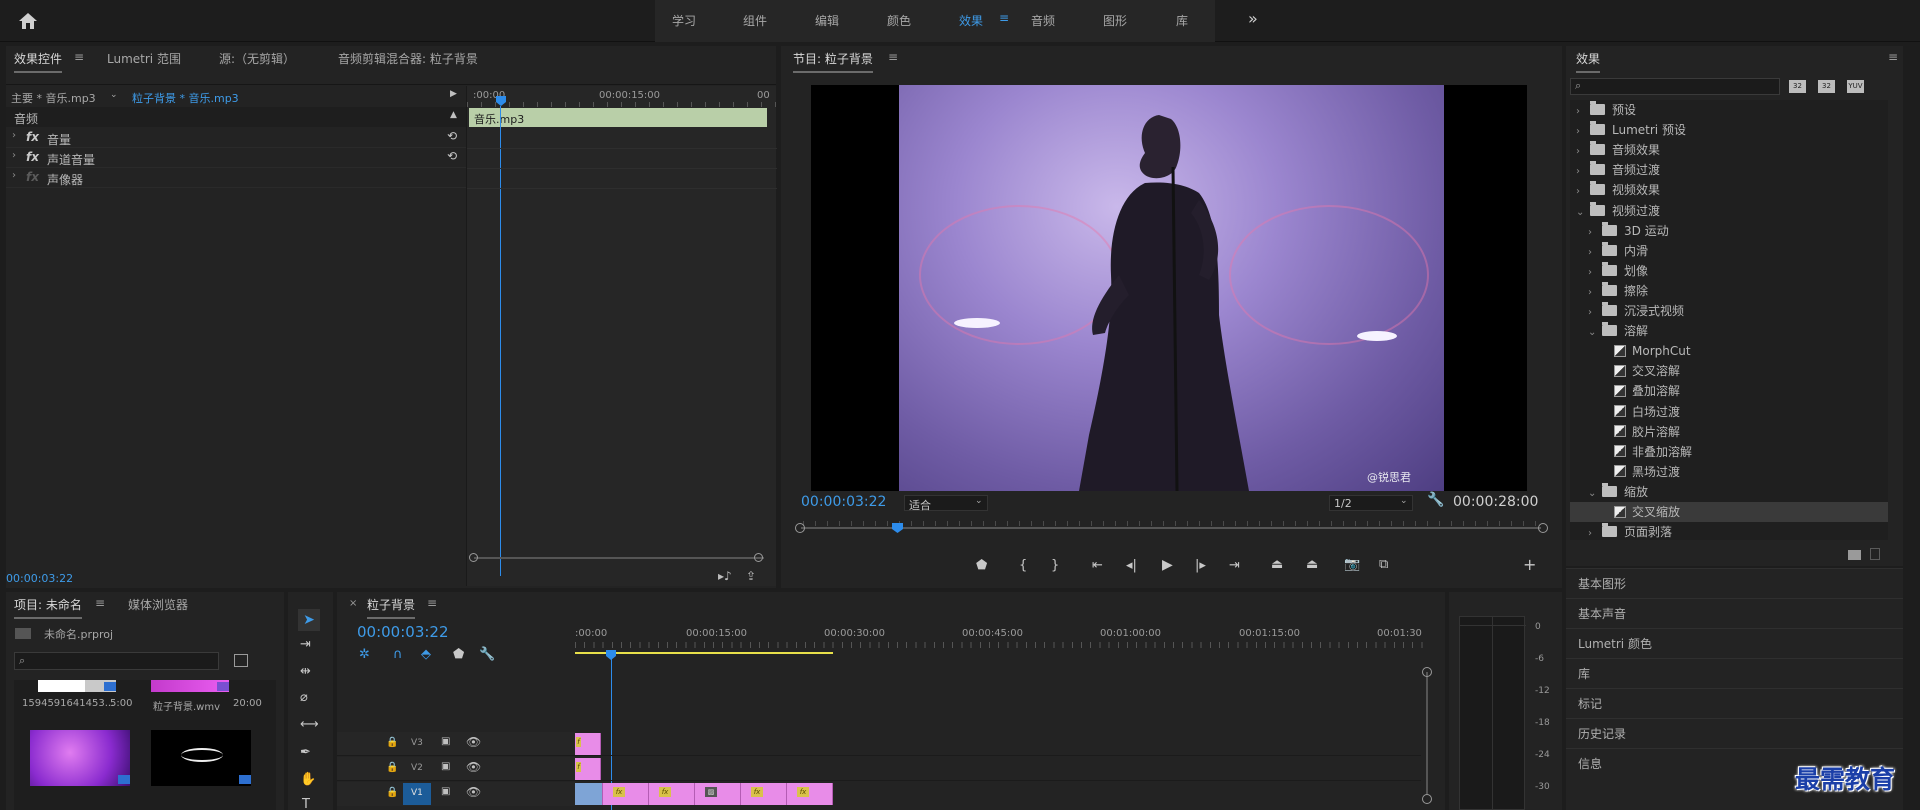 The height and width of the screenshot is (810, 1920). What do you see at coordinates (1529, 564) in the screenshot?
I see `add-button-icon: +` at bounding box center [1529, 564].